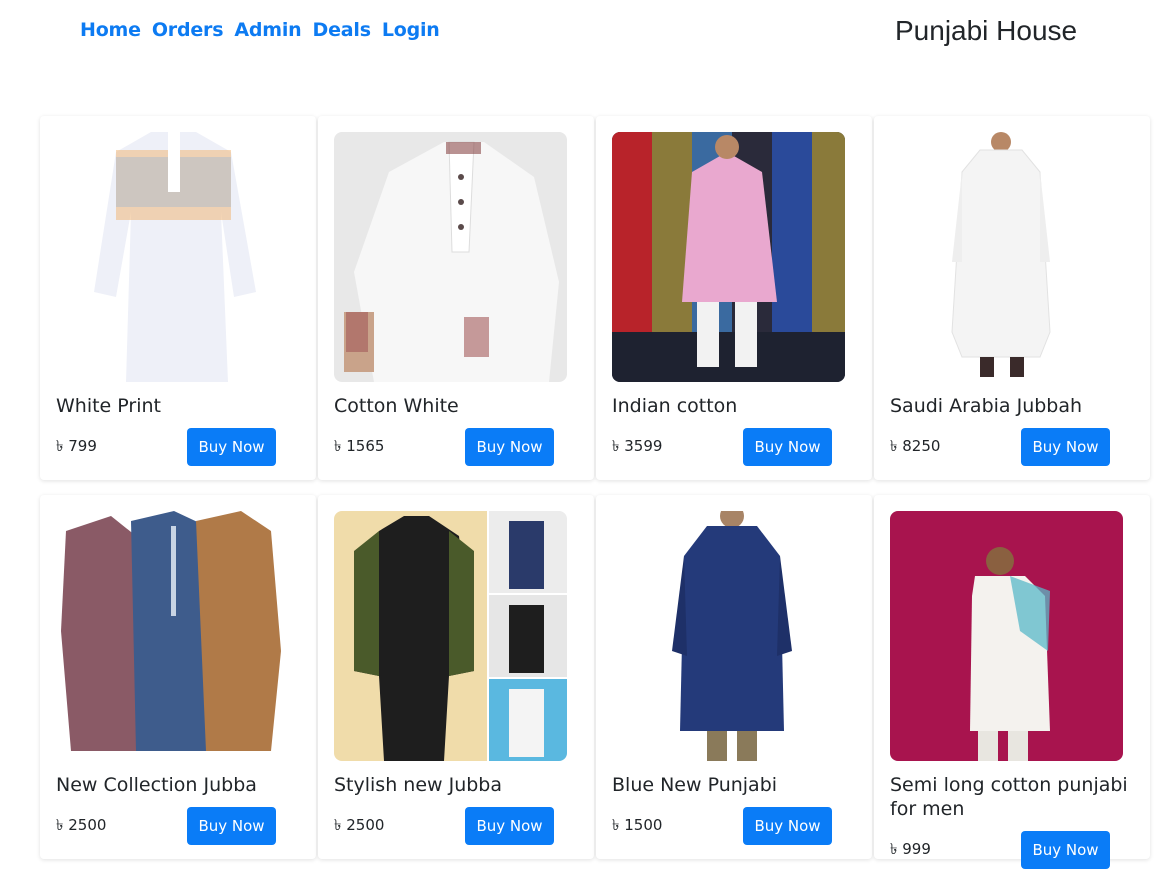  I want to click on nav-link-admin: Admin, so click(267, 30).